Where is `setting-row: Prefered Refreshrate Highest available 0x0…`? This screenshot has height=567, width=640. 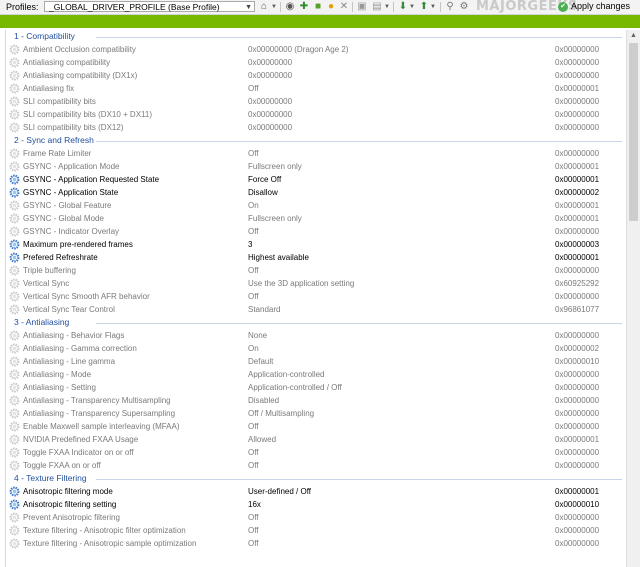 setting-row: Prefered Refreshrate Highest available 0x0… is located at coordinates (316, 257).